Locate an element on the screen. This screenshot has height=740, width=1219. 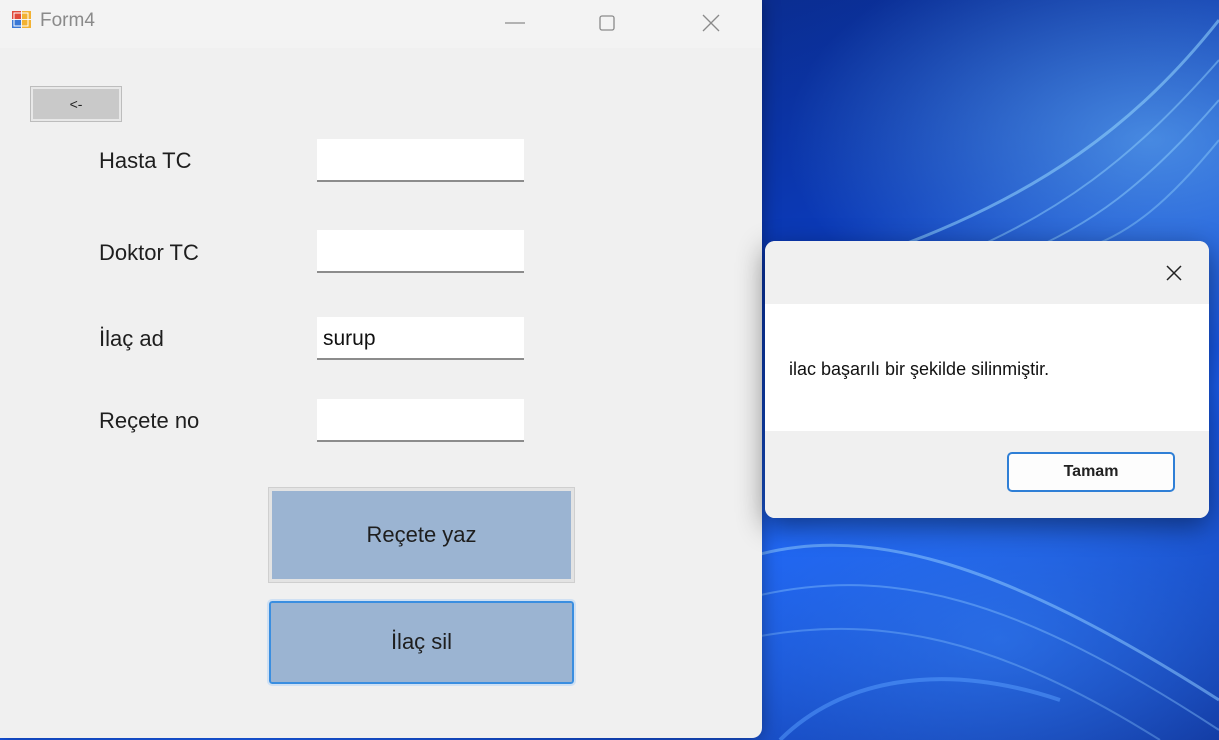
maximize-icon is located at coordinates (607, 23).